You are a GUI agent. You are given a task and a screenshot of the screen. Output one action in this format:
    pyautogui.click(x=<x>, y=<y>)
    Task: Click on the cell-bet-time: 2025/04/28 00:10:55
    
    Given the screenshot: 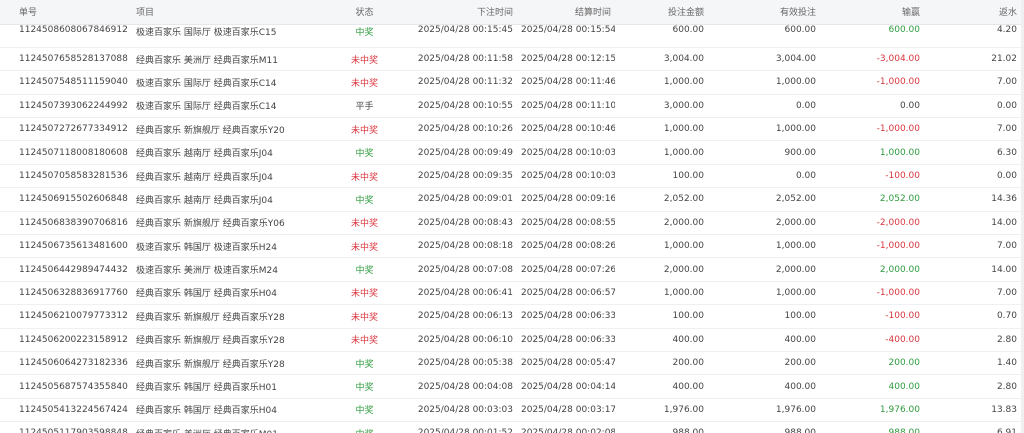 What is the action you would take?
    pyautogui.click(x=465, y=105)
    